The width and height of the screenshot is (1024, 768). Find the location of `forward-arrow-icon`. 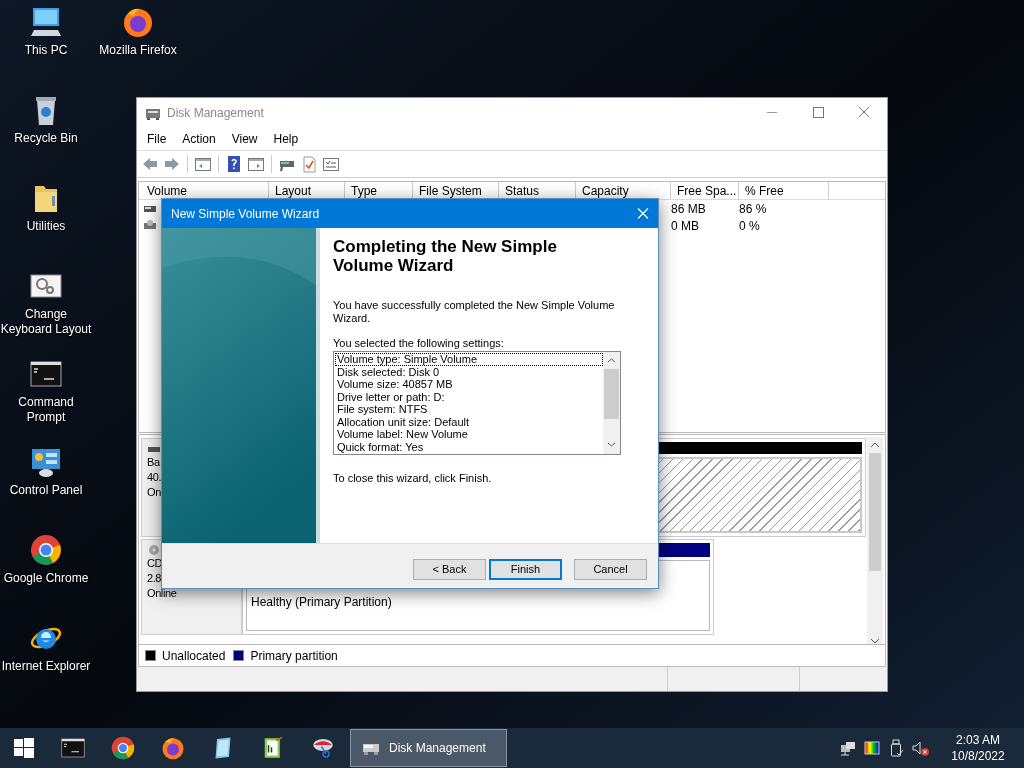

forward-arrow-icon is located at coordinates (172, 164).